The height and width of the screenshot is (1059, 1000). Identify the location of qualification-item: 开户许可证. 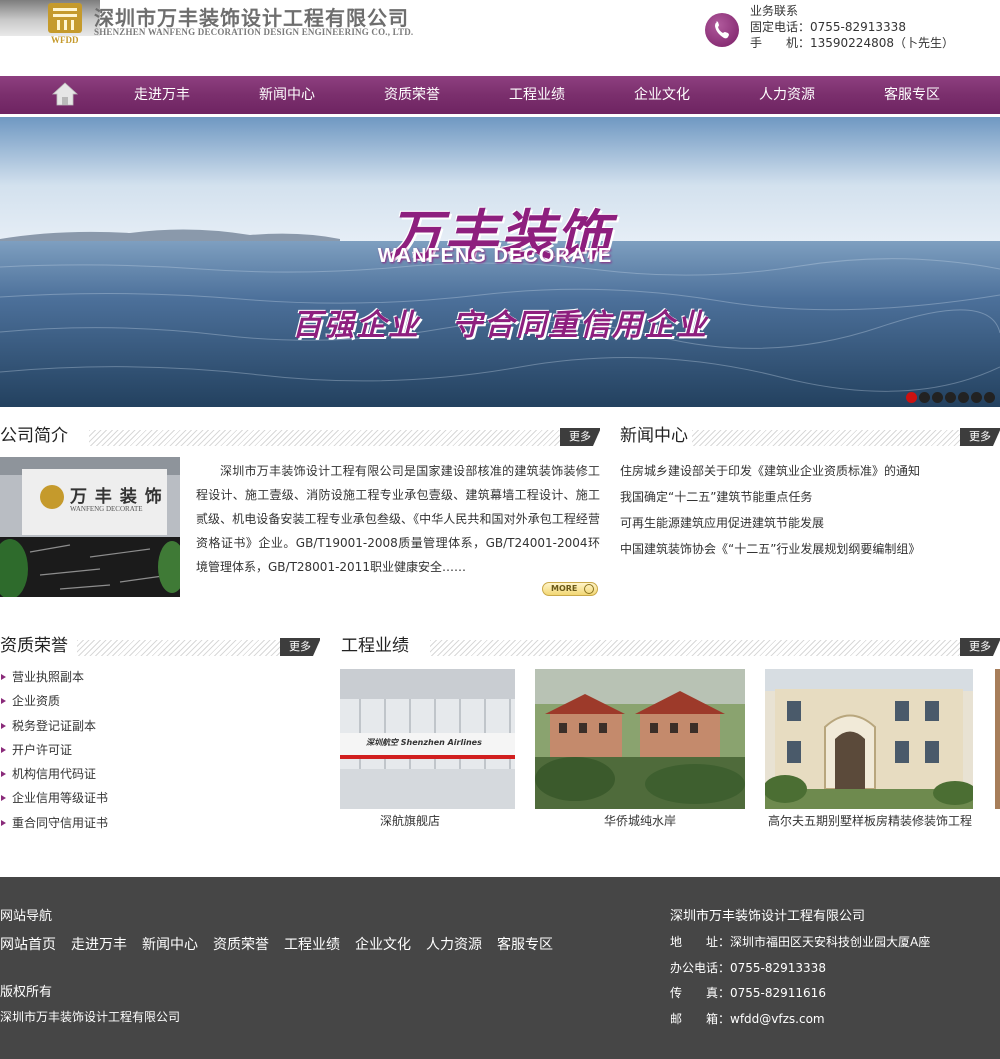
(160, 750).